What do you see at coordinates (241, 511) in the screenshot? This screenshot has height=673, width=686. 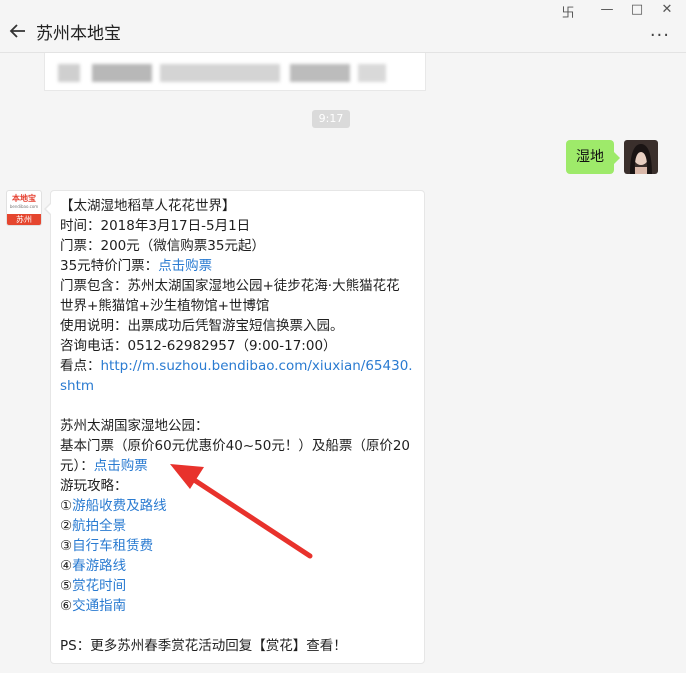 I see `red-arrow-annotation` at bounding box center [241, 511].